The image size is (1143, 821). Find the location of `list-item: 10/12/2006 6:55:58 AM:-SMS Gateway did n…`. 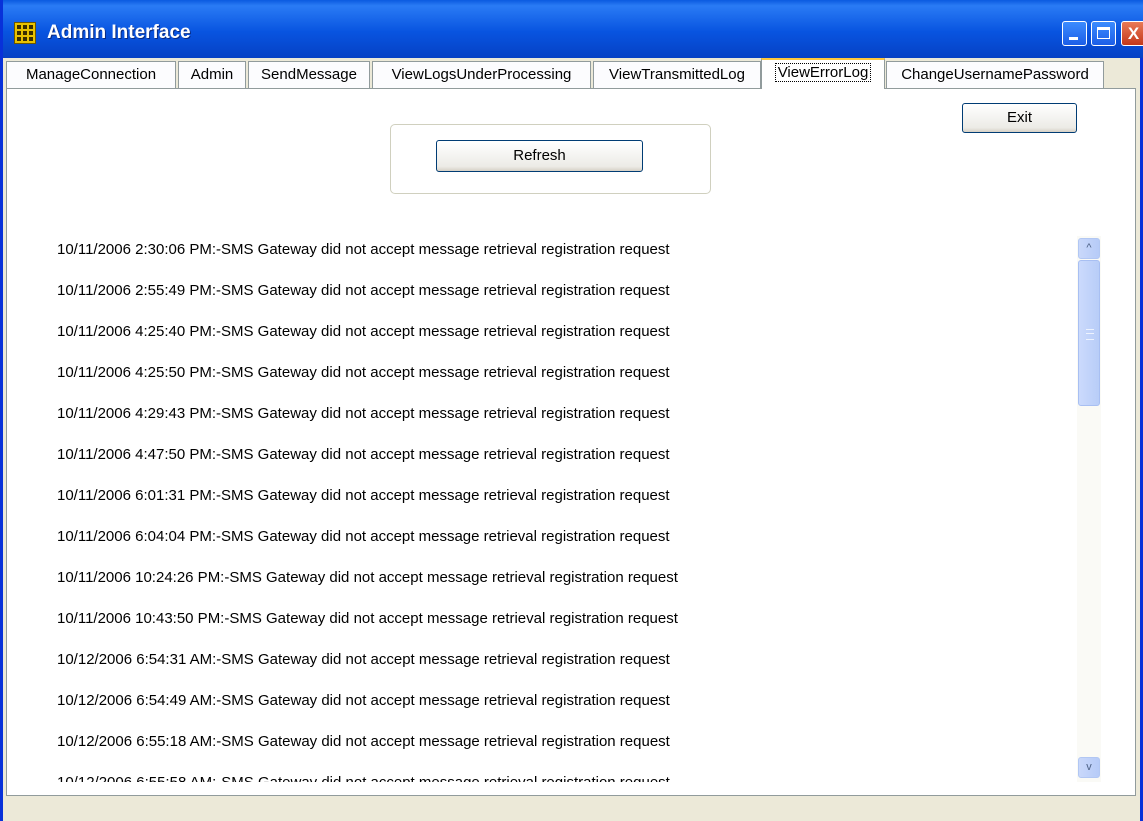

list-item: 10/12/2006 6:55:58 AM:-SMS Gateway did n… is located at coordinates (363, 778).